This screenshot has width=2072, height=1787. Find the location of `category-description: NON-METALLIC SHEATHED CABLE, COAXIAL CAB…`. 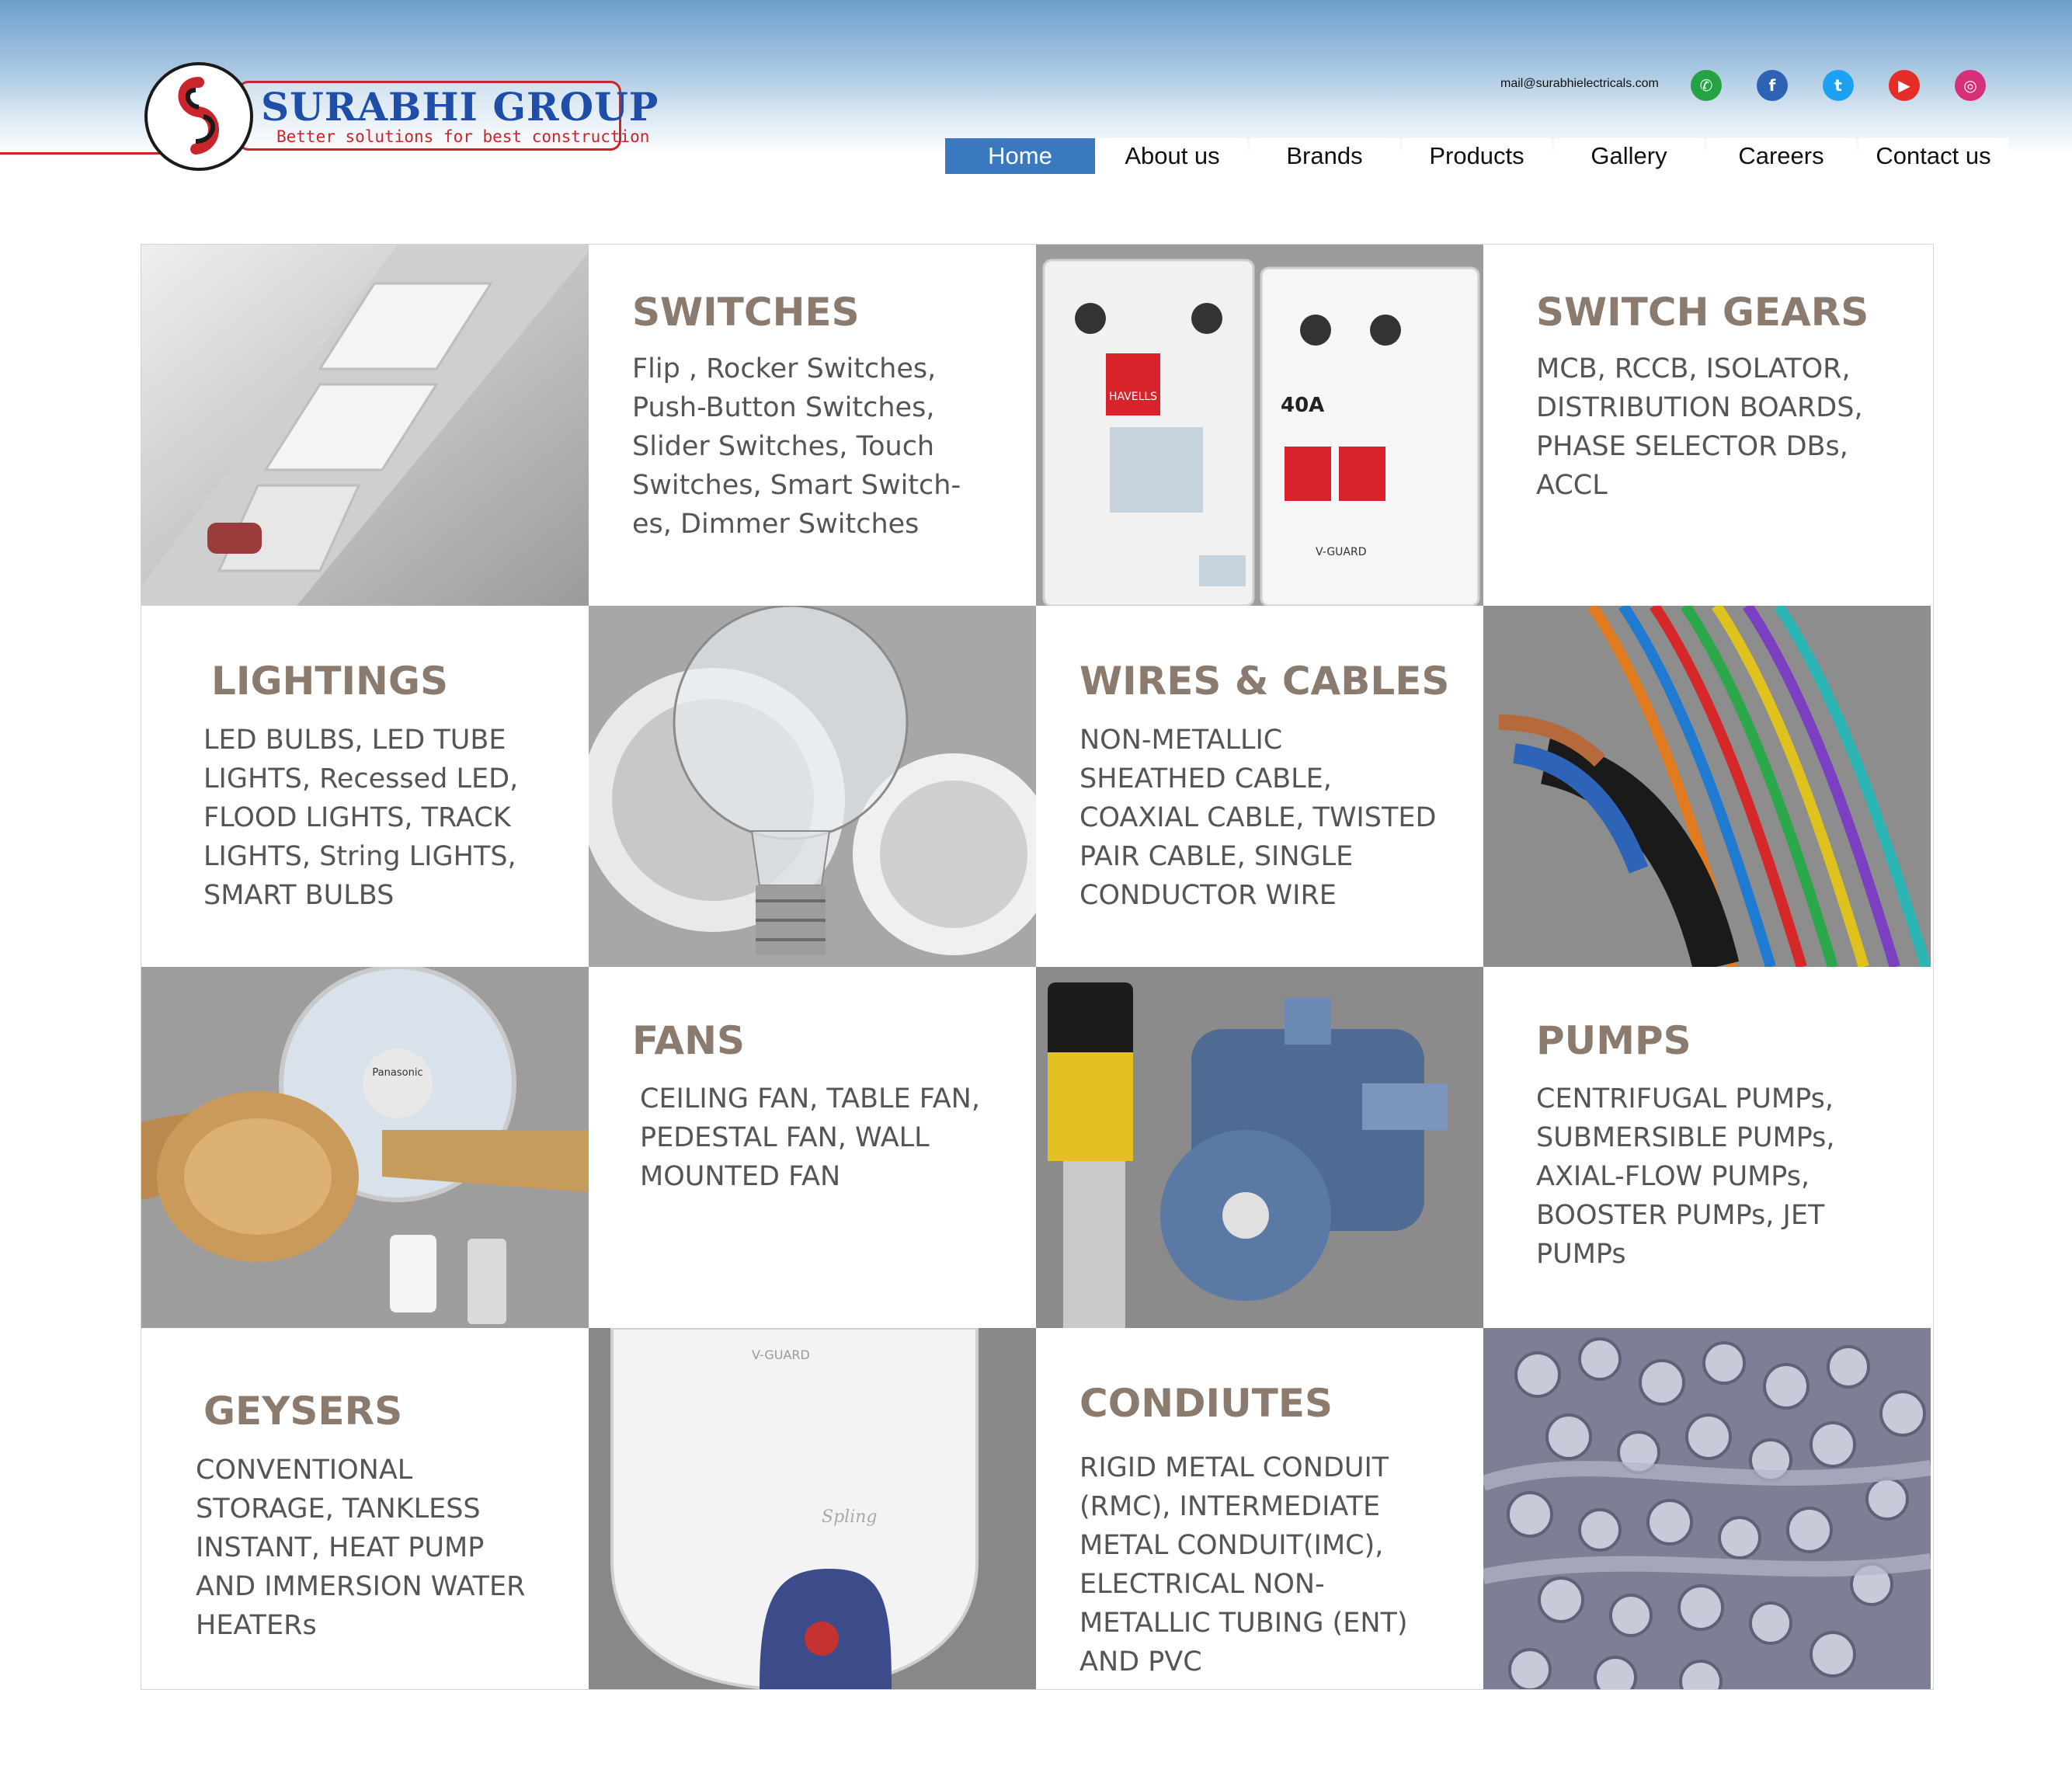

category-description: NON-METALLIC SHEATHED CABLE, COAXIAL CAB… is located at coordinates (1258, 818).